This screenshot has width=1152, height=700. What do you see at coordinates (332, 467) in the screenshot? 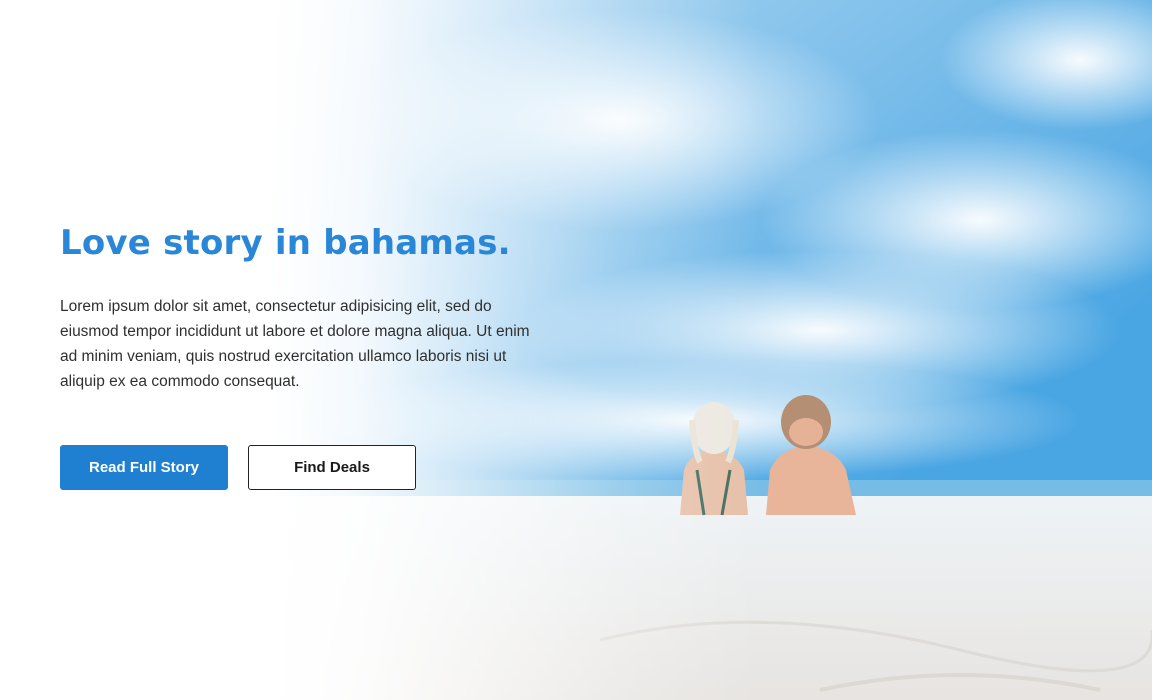
I see `find-deals-button: Find Deals` at bounding box center [332, 467].